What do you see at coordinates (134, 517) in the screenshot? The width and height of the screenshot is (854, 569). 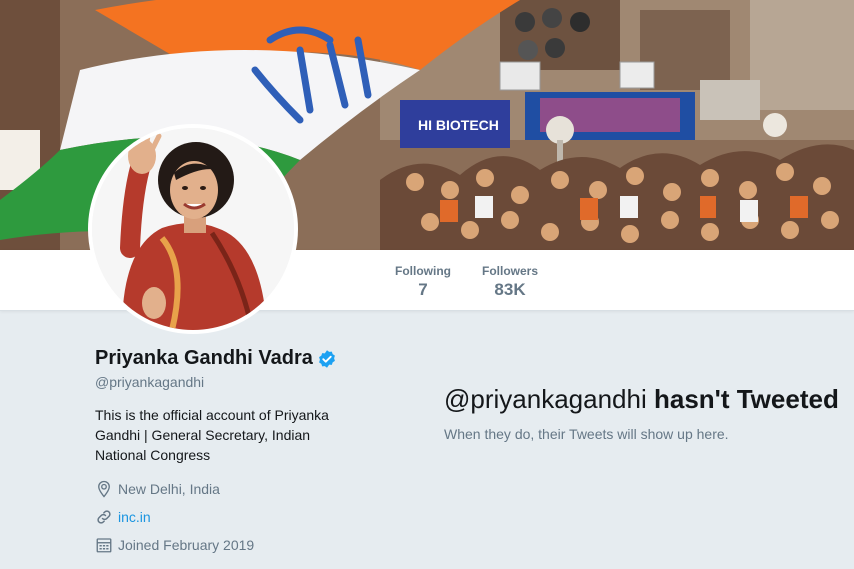 I see `website-link: inc.in` at bounding box center [134, 517].